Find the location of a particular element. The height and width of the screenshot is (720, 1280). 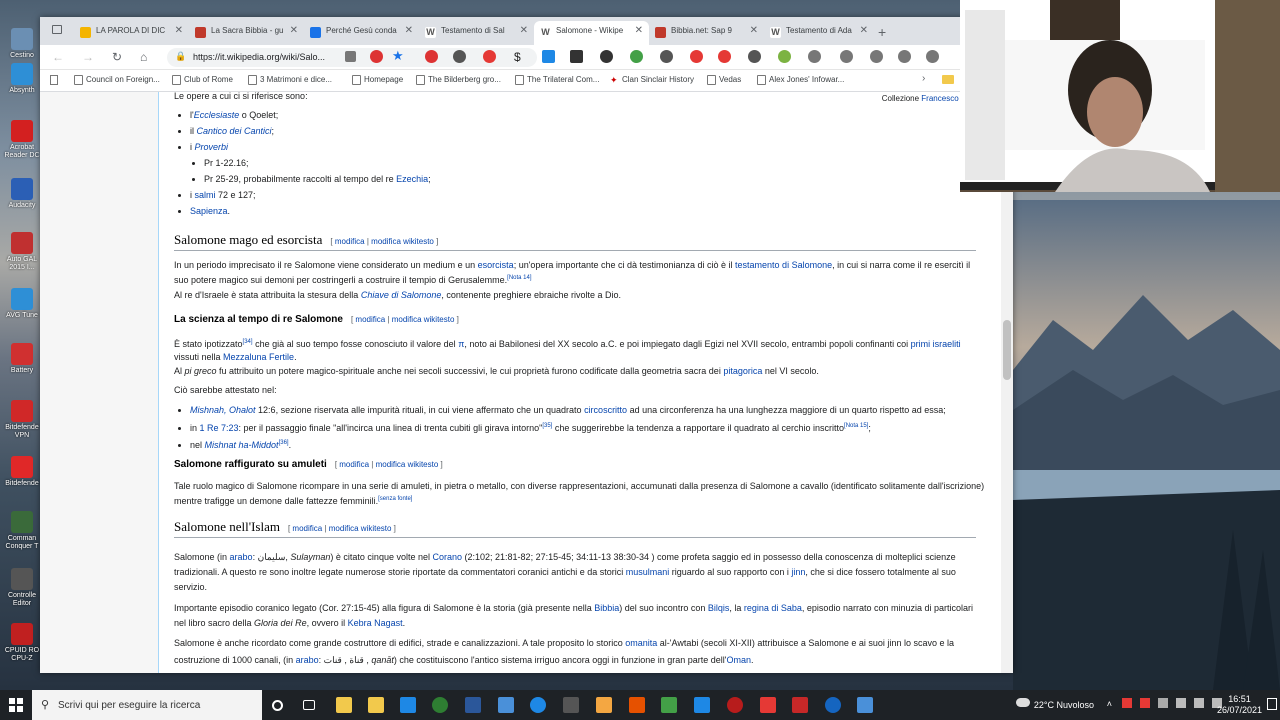

home-icon: ⌂ is located at coordinates (143, 57).